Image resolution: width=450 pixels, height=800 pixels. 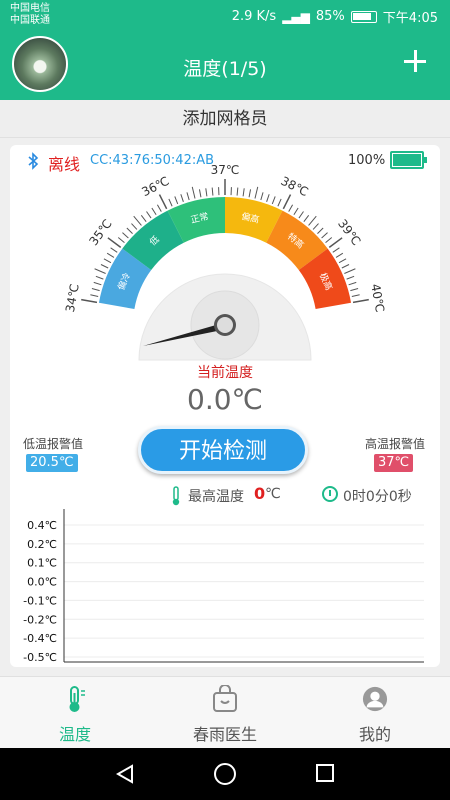 I want to click on status-right: 2.9 K/s ▂▄▆ 85% 下午4:05, so click(x=335, y=16).